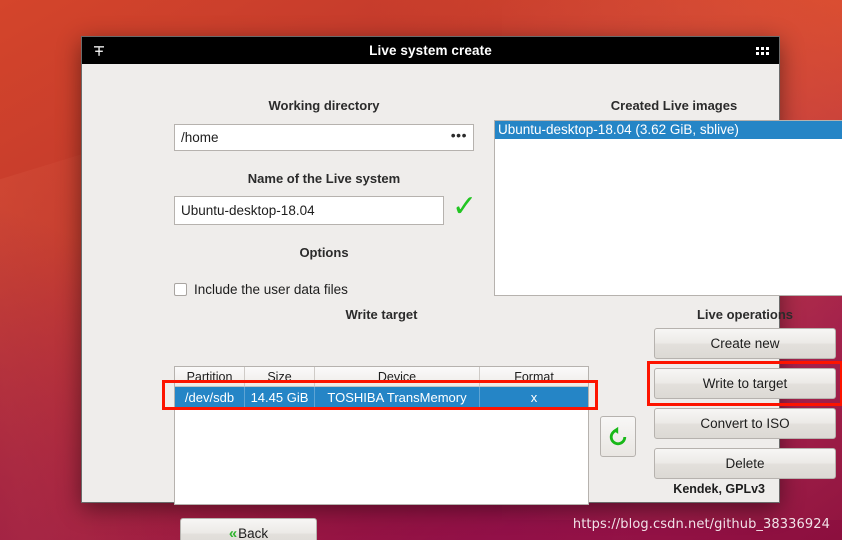 This screenshot has width=842, height=540. Describe the element at coordinates (210, 397) in the screenshot. I see `cell-partition: /dev/sdb` at that location.